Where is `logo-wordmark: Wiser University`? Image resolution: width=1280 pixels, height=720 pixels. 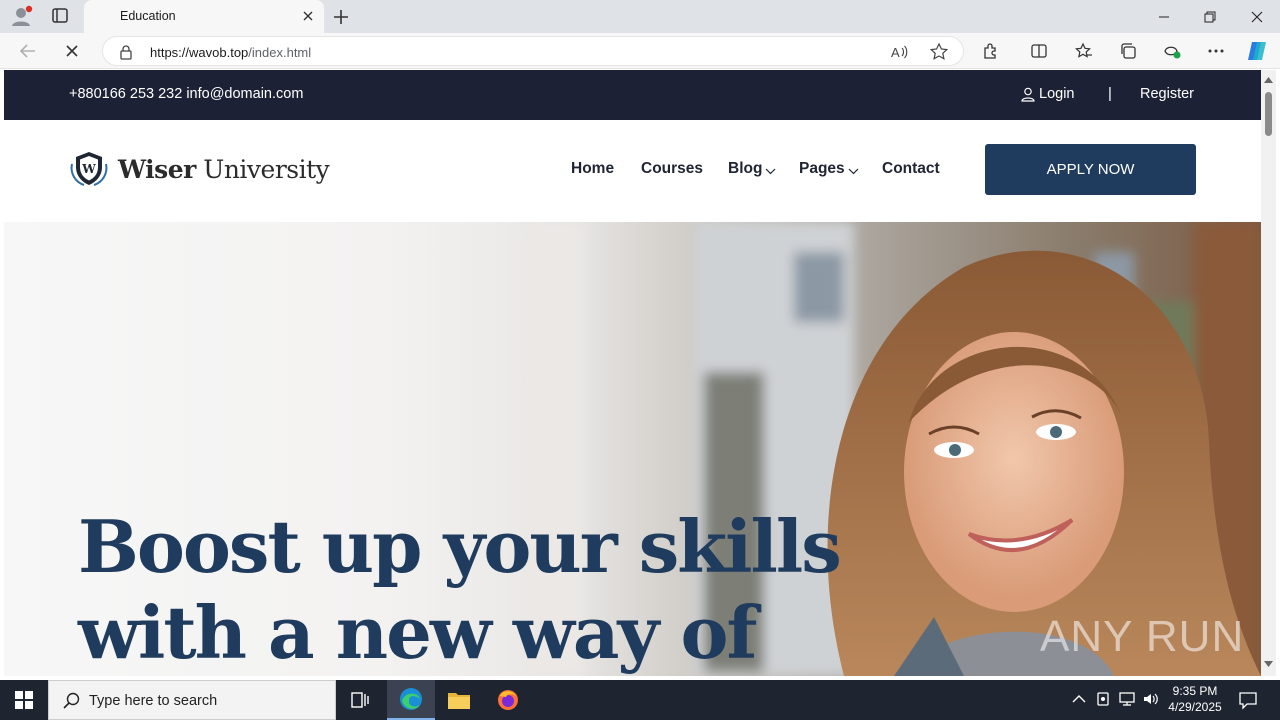 logo-wordmark: Wiser University is located at coordinates (224, 169).